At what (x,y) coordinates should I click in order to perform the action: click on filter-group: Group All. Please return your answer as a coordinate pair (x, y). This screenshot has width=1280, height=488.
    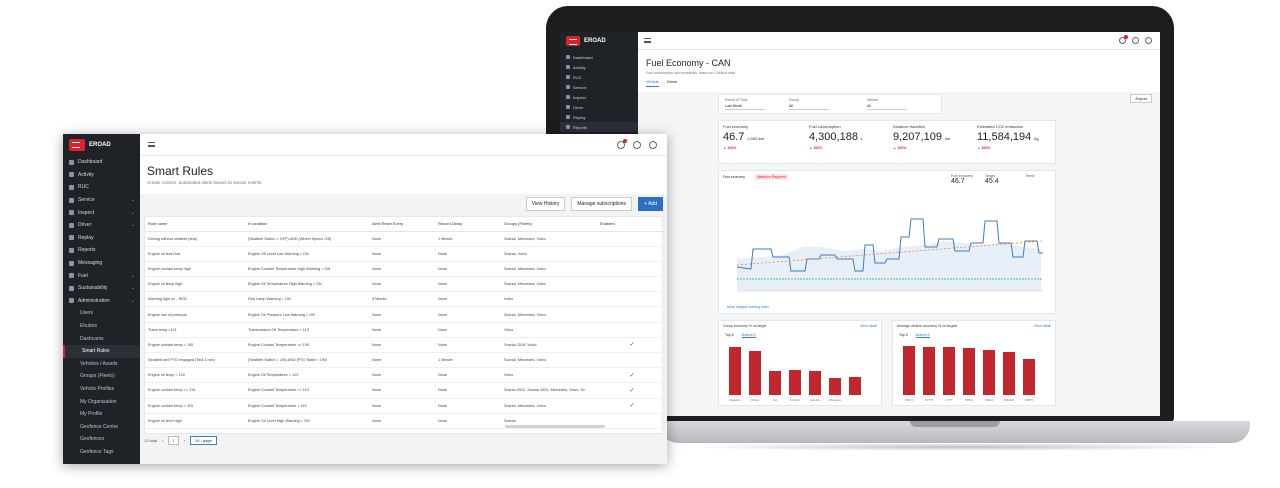
    Looking at the image, I should click on (809, 104).